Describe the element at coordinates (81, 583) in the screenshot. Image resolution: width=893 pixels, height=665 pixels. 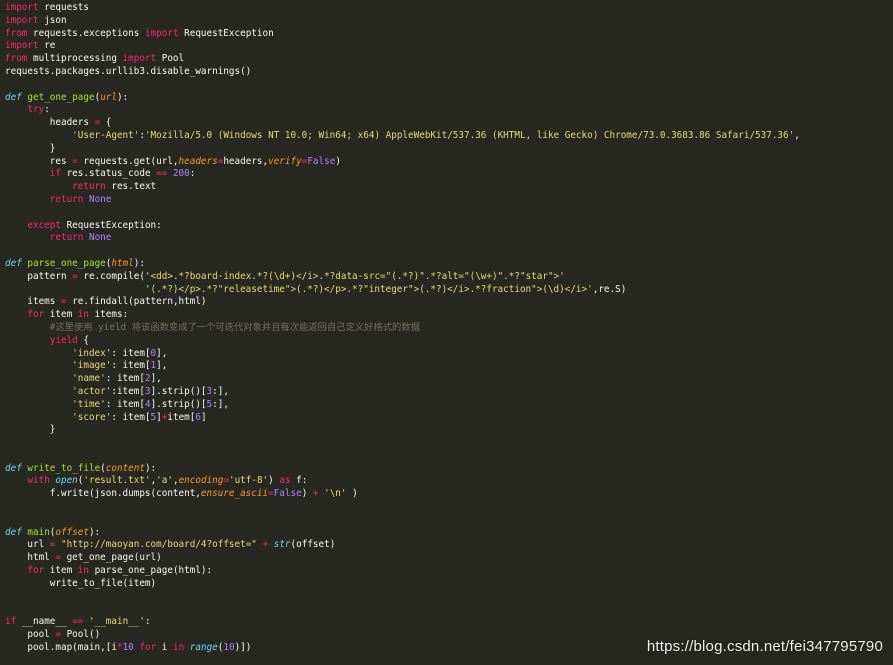
I see `code-token: write_to_file(item)` at that location.